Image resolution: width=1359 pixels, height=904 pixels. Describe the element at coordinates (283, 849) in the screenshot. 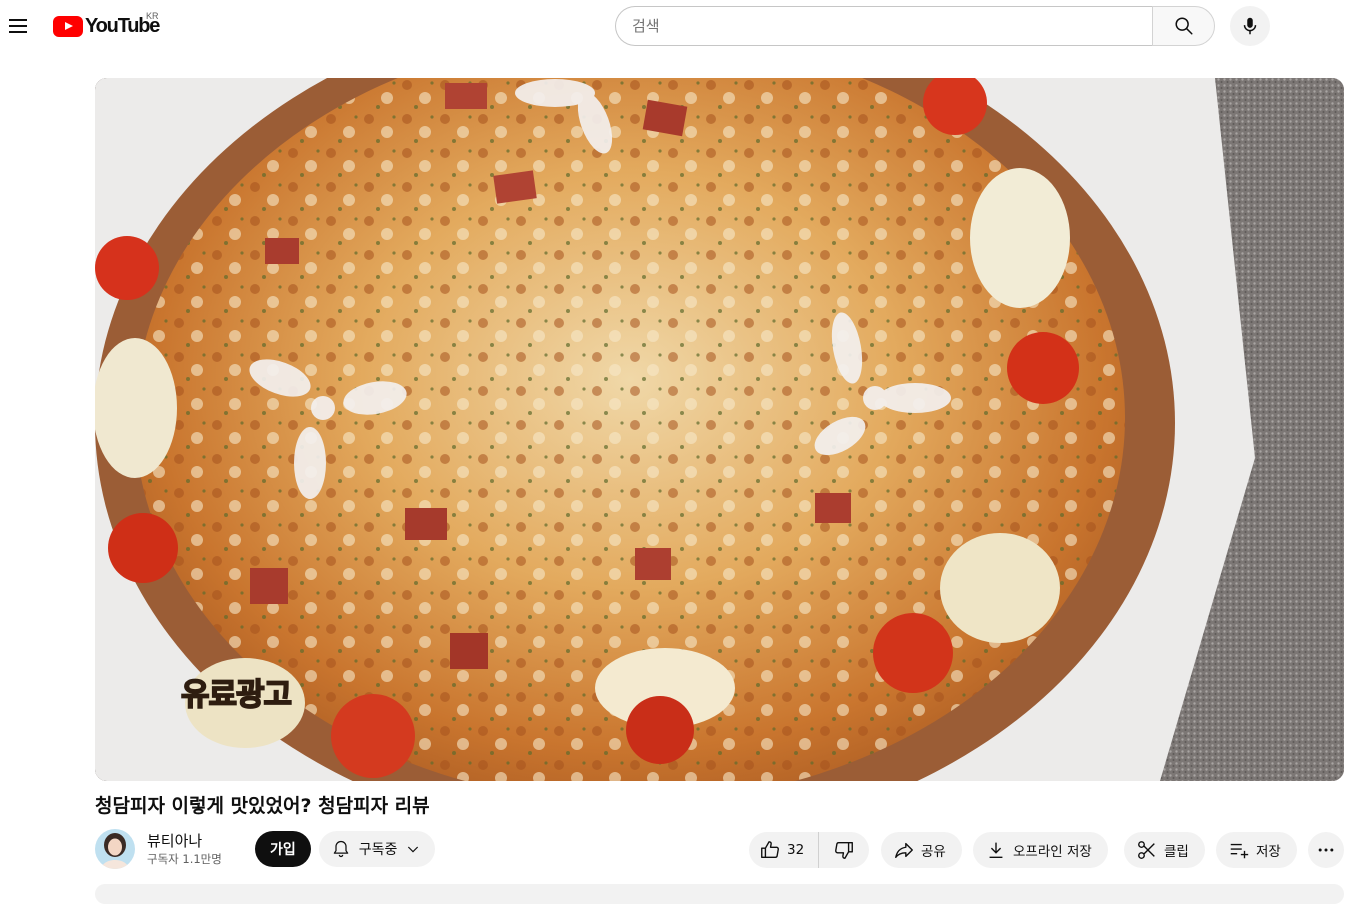

I see `join-button: 가입` at that location.